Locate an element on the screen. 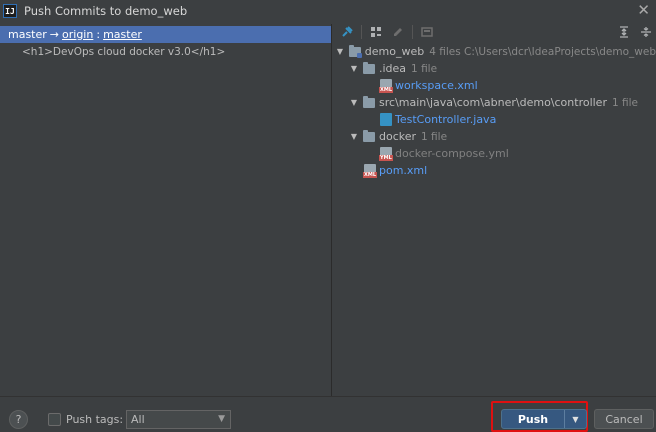  panel-divider is located at coordinates (331, 210).